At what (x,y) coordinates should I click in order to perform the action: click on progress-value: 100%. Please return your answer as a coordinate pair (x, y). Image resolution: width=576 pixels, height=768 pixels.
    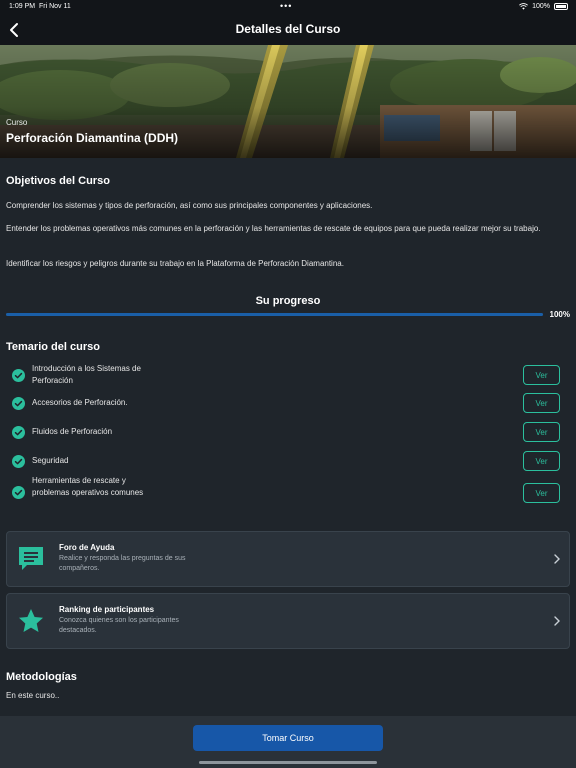
    Looking at the image, I should click on (559, 314).